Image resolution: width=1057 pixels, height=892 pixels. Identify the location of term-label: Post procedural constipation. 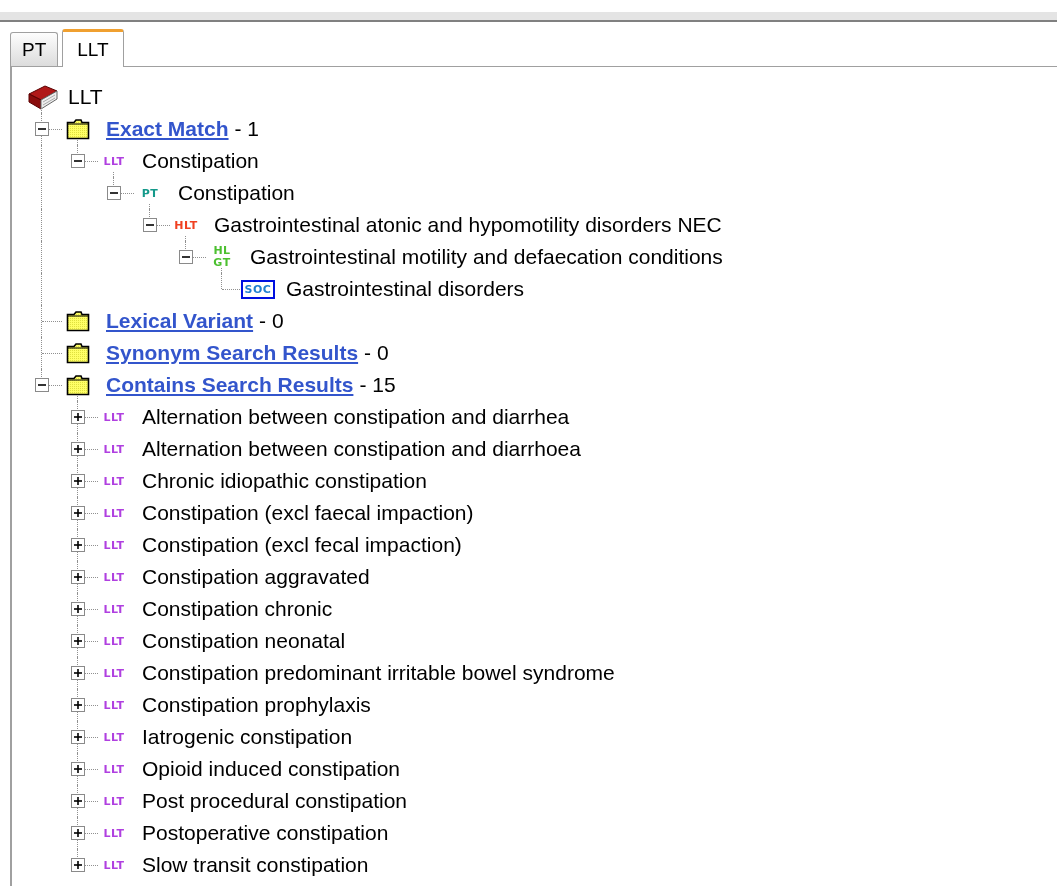
(274, 801).